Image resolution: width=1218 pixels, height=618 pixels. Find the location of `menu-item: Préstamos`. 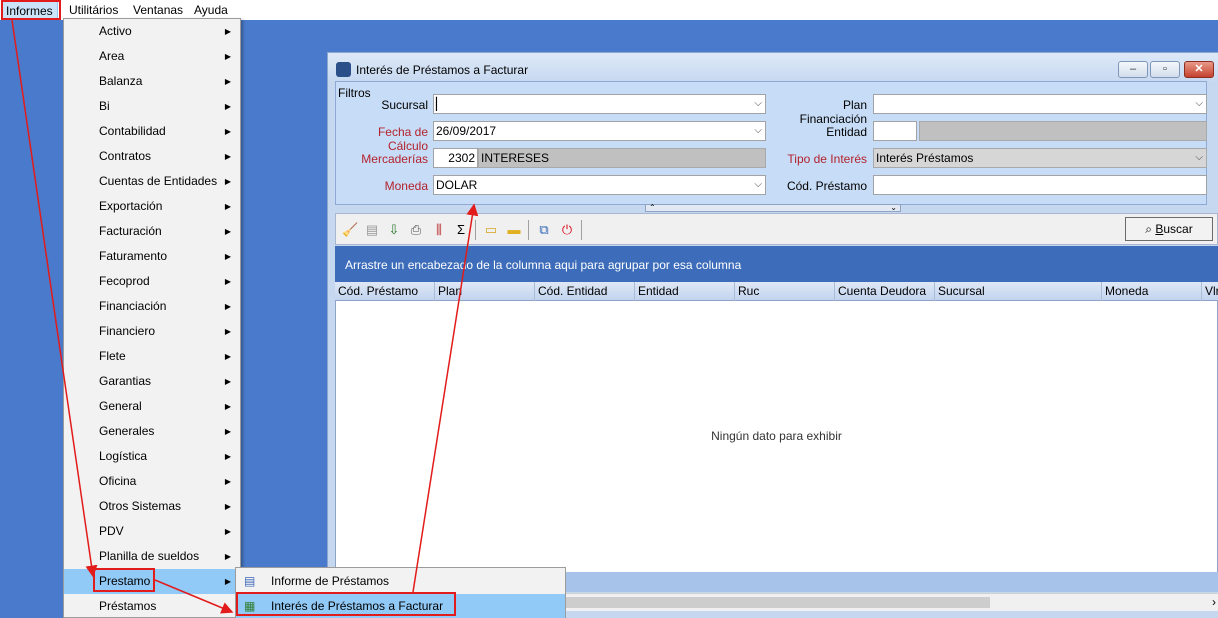

menu-item: Préstamos is located at coordinates (152, 606).